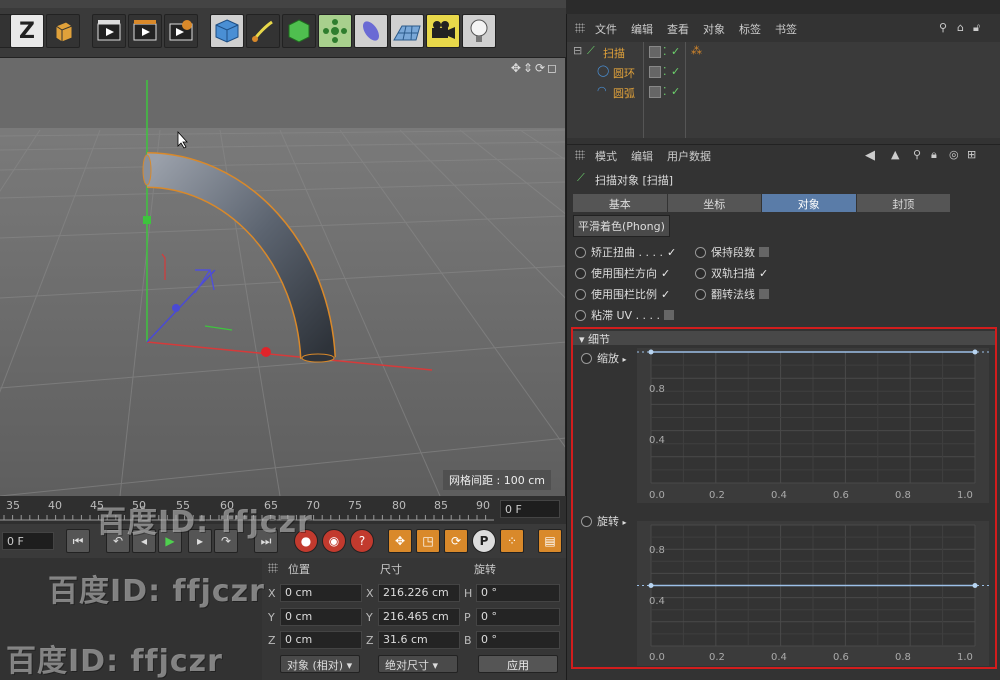 Image resolution: width=1000 pixels, height=680 pixels. What do you see at coordinates (63, 31) in the screenshot?
I see `coordinate-system-button` at bounding box center [63, 31].